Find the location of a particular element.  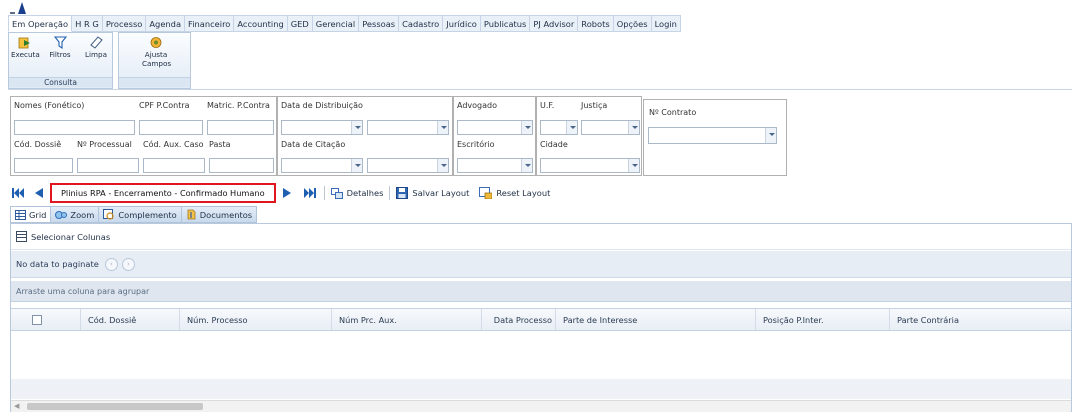

advogado-select is located at coordinates (495, 127).